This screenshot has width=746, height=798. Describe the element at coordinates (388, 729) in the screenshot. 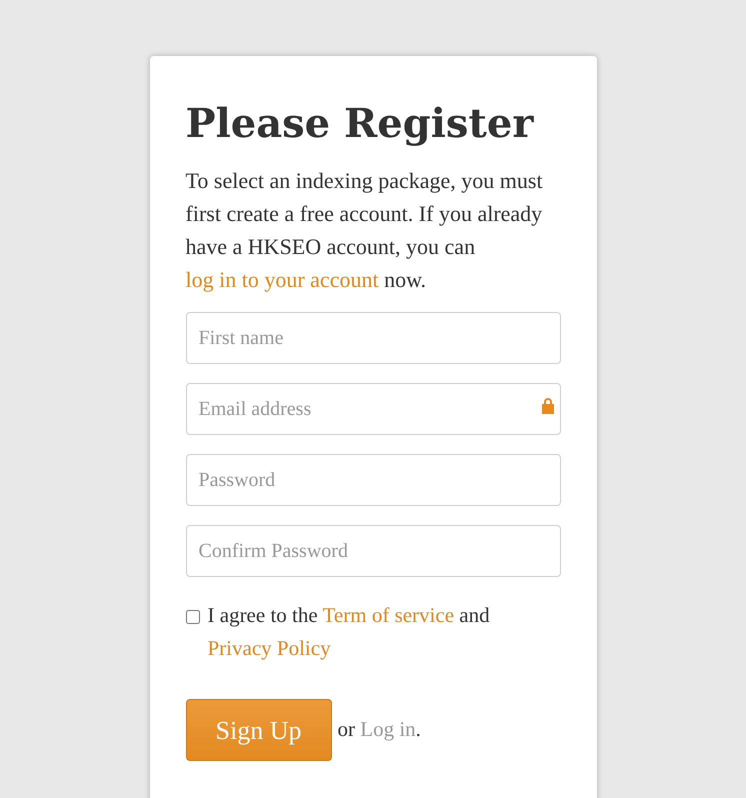

I see `log-in-link: Log in` at that location.